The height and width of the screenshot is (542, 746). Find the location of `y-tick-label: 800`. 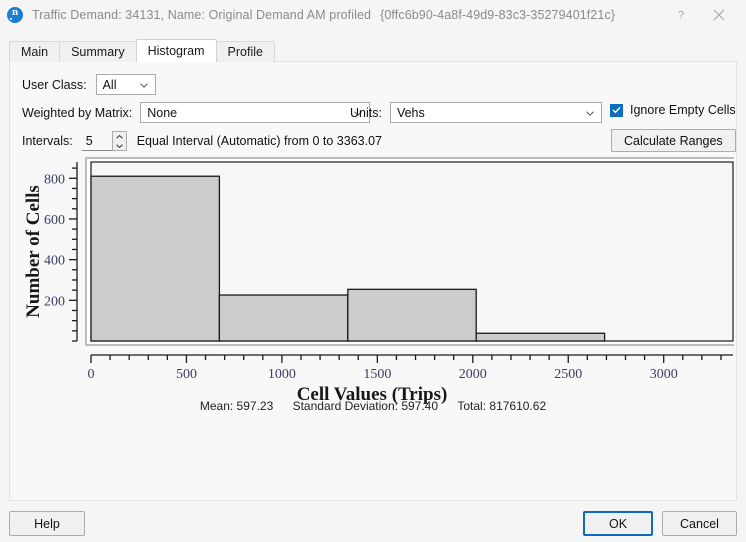

y-tick-label: 800 is located at coordinates (54, 179).